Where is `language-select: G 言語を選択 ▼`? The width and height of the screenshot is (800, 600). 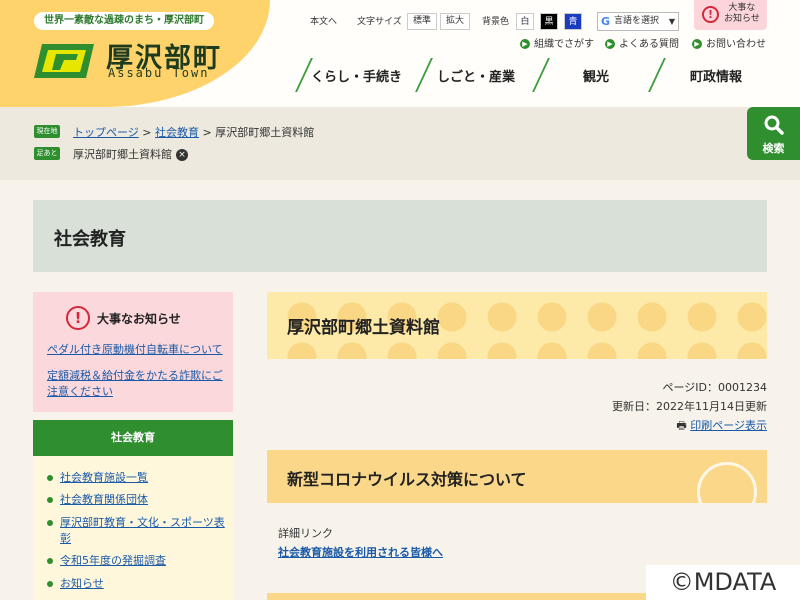 language-select: G 言語を選択 ▼ is located at coordinates (638, 21).